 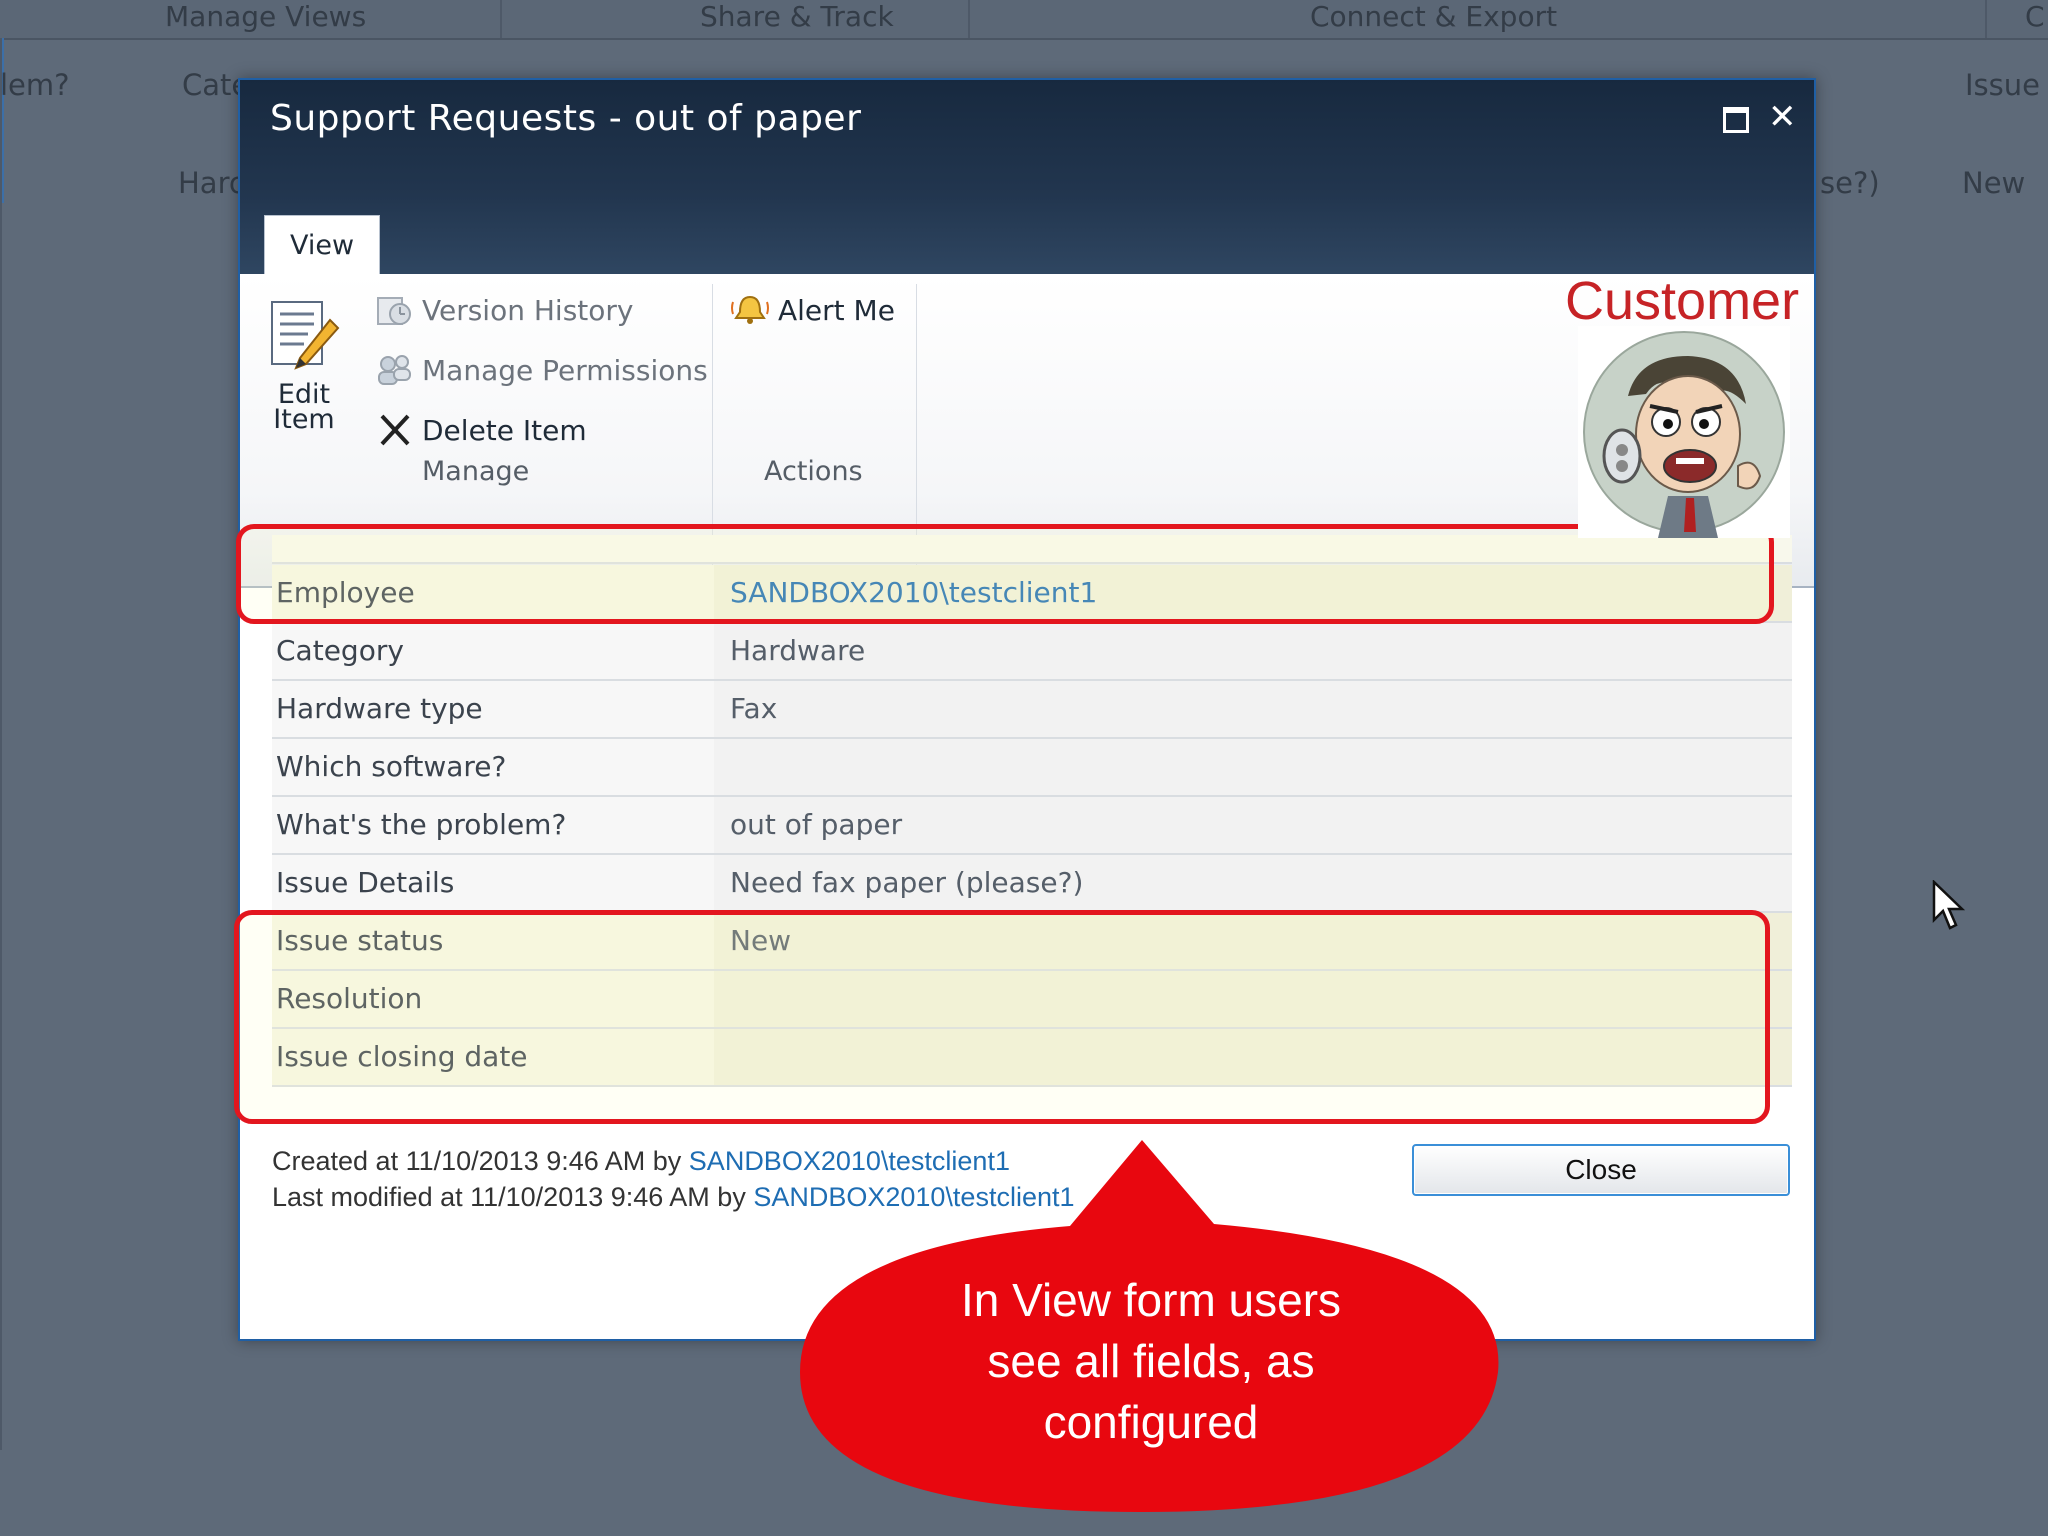 What do you see at coordinates (513, 1197) in the screenshot?
I see `modified-prefix: Last modified at 11/10/2013 9:46 AM by` at bounding box center [513, 1197].